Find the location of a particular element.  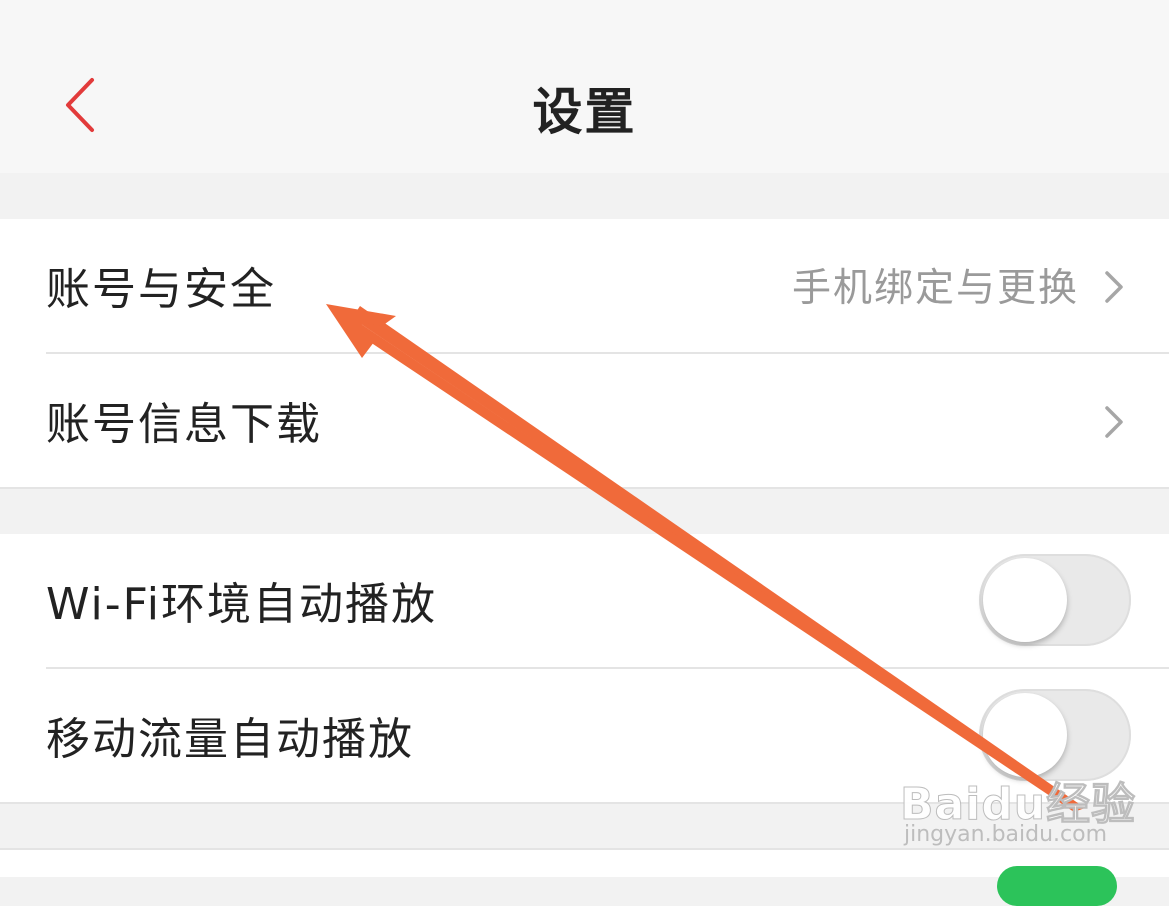

watermark-url: jingyan.baidu.com is located at coordinates (1006, 834).